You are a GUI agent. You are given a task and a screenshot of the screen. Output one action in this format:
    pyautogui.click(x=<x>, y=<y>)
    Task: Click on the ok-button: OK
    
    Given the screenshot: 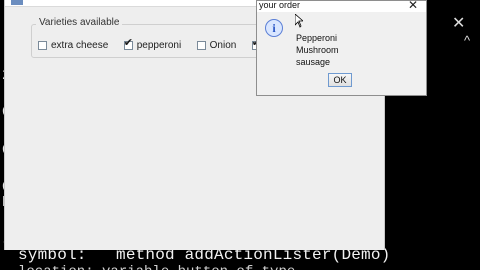 What is the action you would take?
    pyautogui.click(x=340, y=80)
    